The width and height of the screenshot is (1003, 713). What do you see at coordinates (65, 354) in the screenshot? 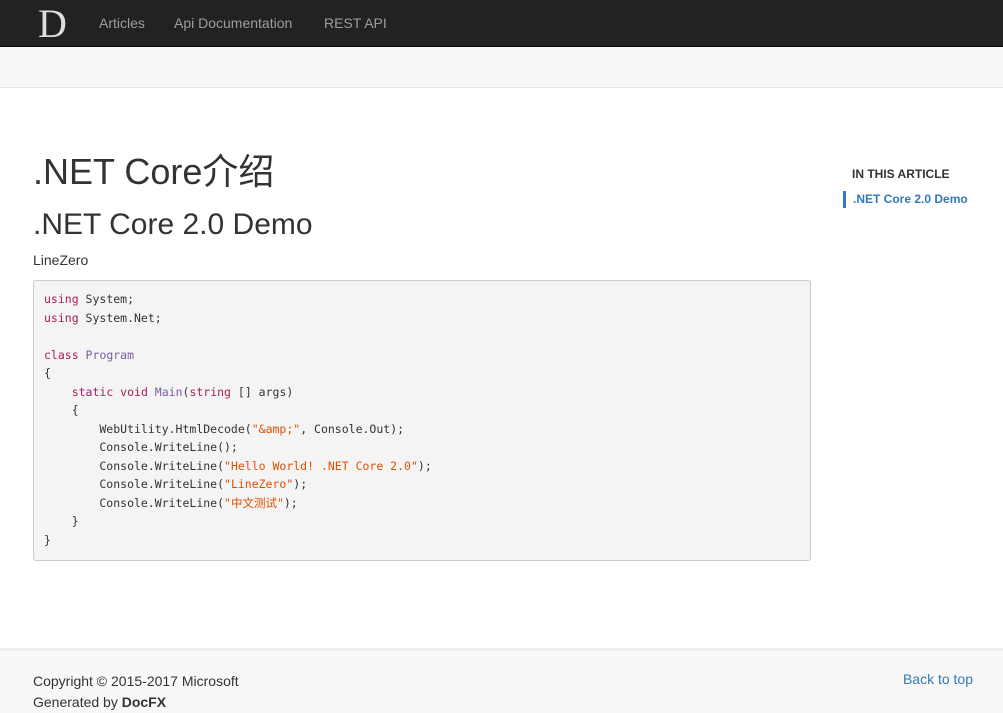
I see `code-token: class` at bounding box center [65, 354].